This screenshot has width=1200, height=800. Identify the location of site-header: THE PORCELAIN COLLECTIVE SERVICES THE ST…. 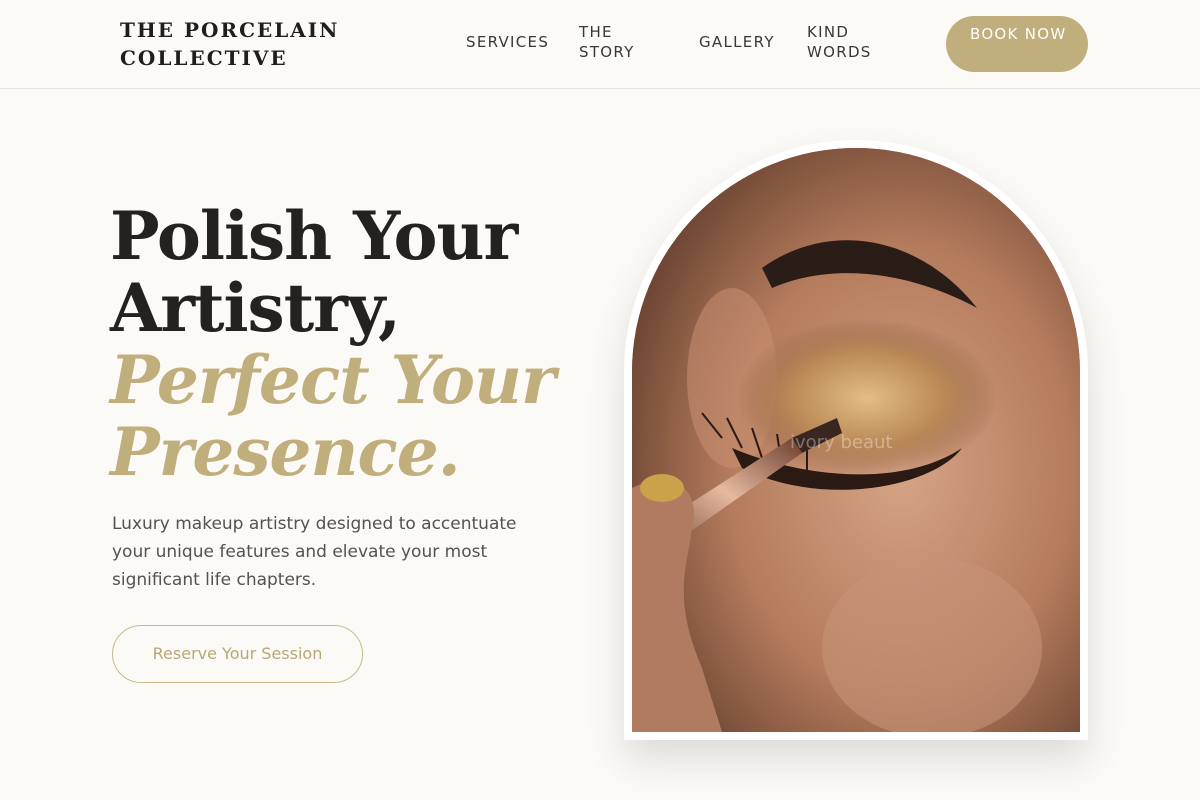
(600, 44).